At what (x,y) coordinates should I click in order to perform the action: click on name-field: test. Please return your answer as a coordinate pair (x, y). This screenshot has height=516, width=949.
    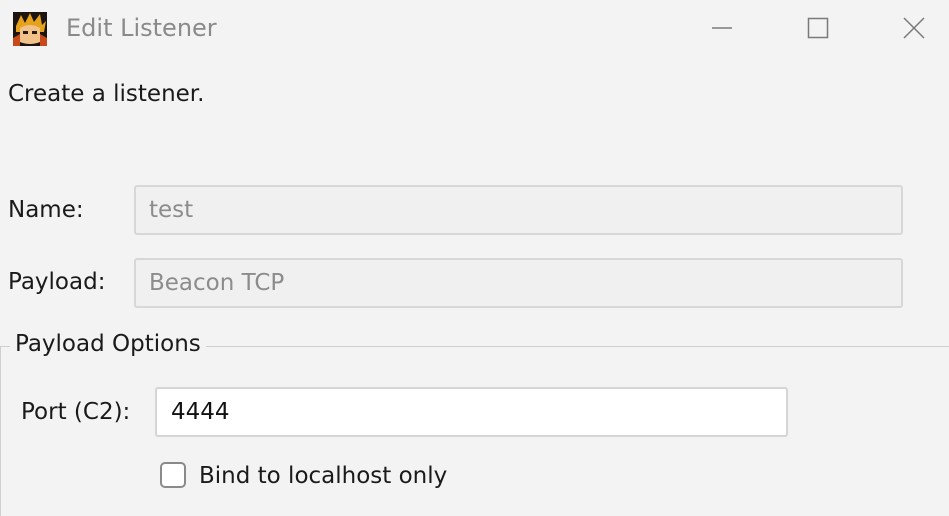
    Looking at the image, I should click on (518, 210).